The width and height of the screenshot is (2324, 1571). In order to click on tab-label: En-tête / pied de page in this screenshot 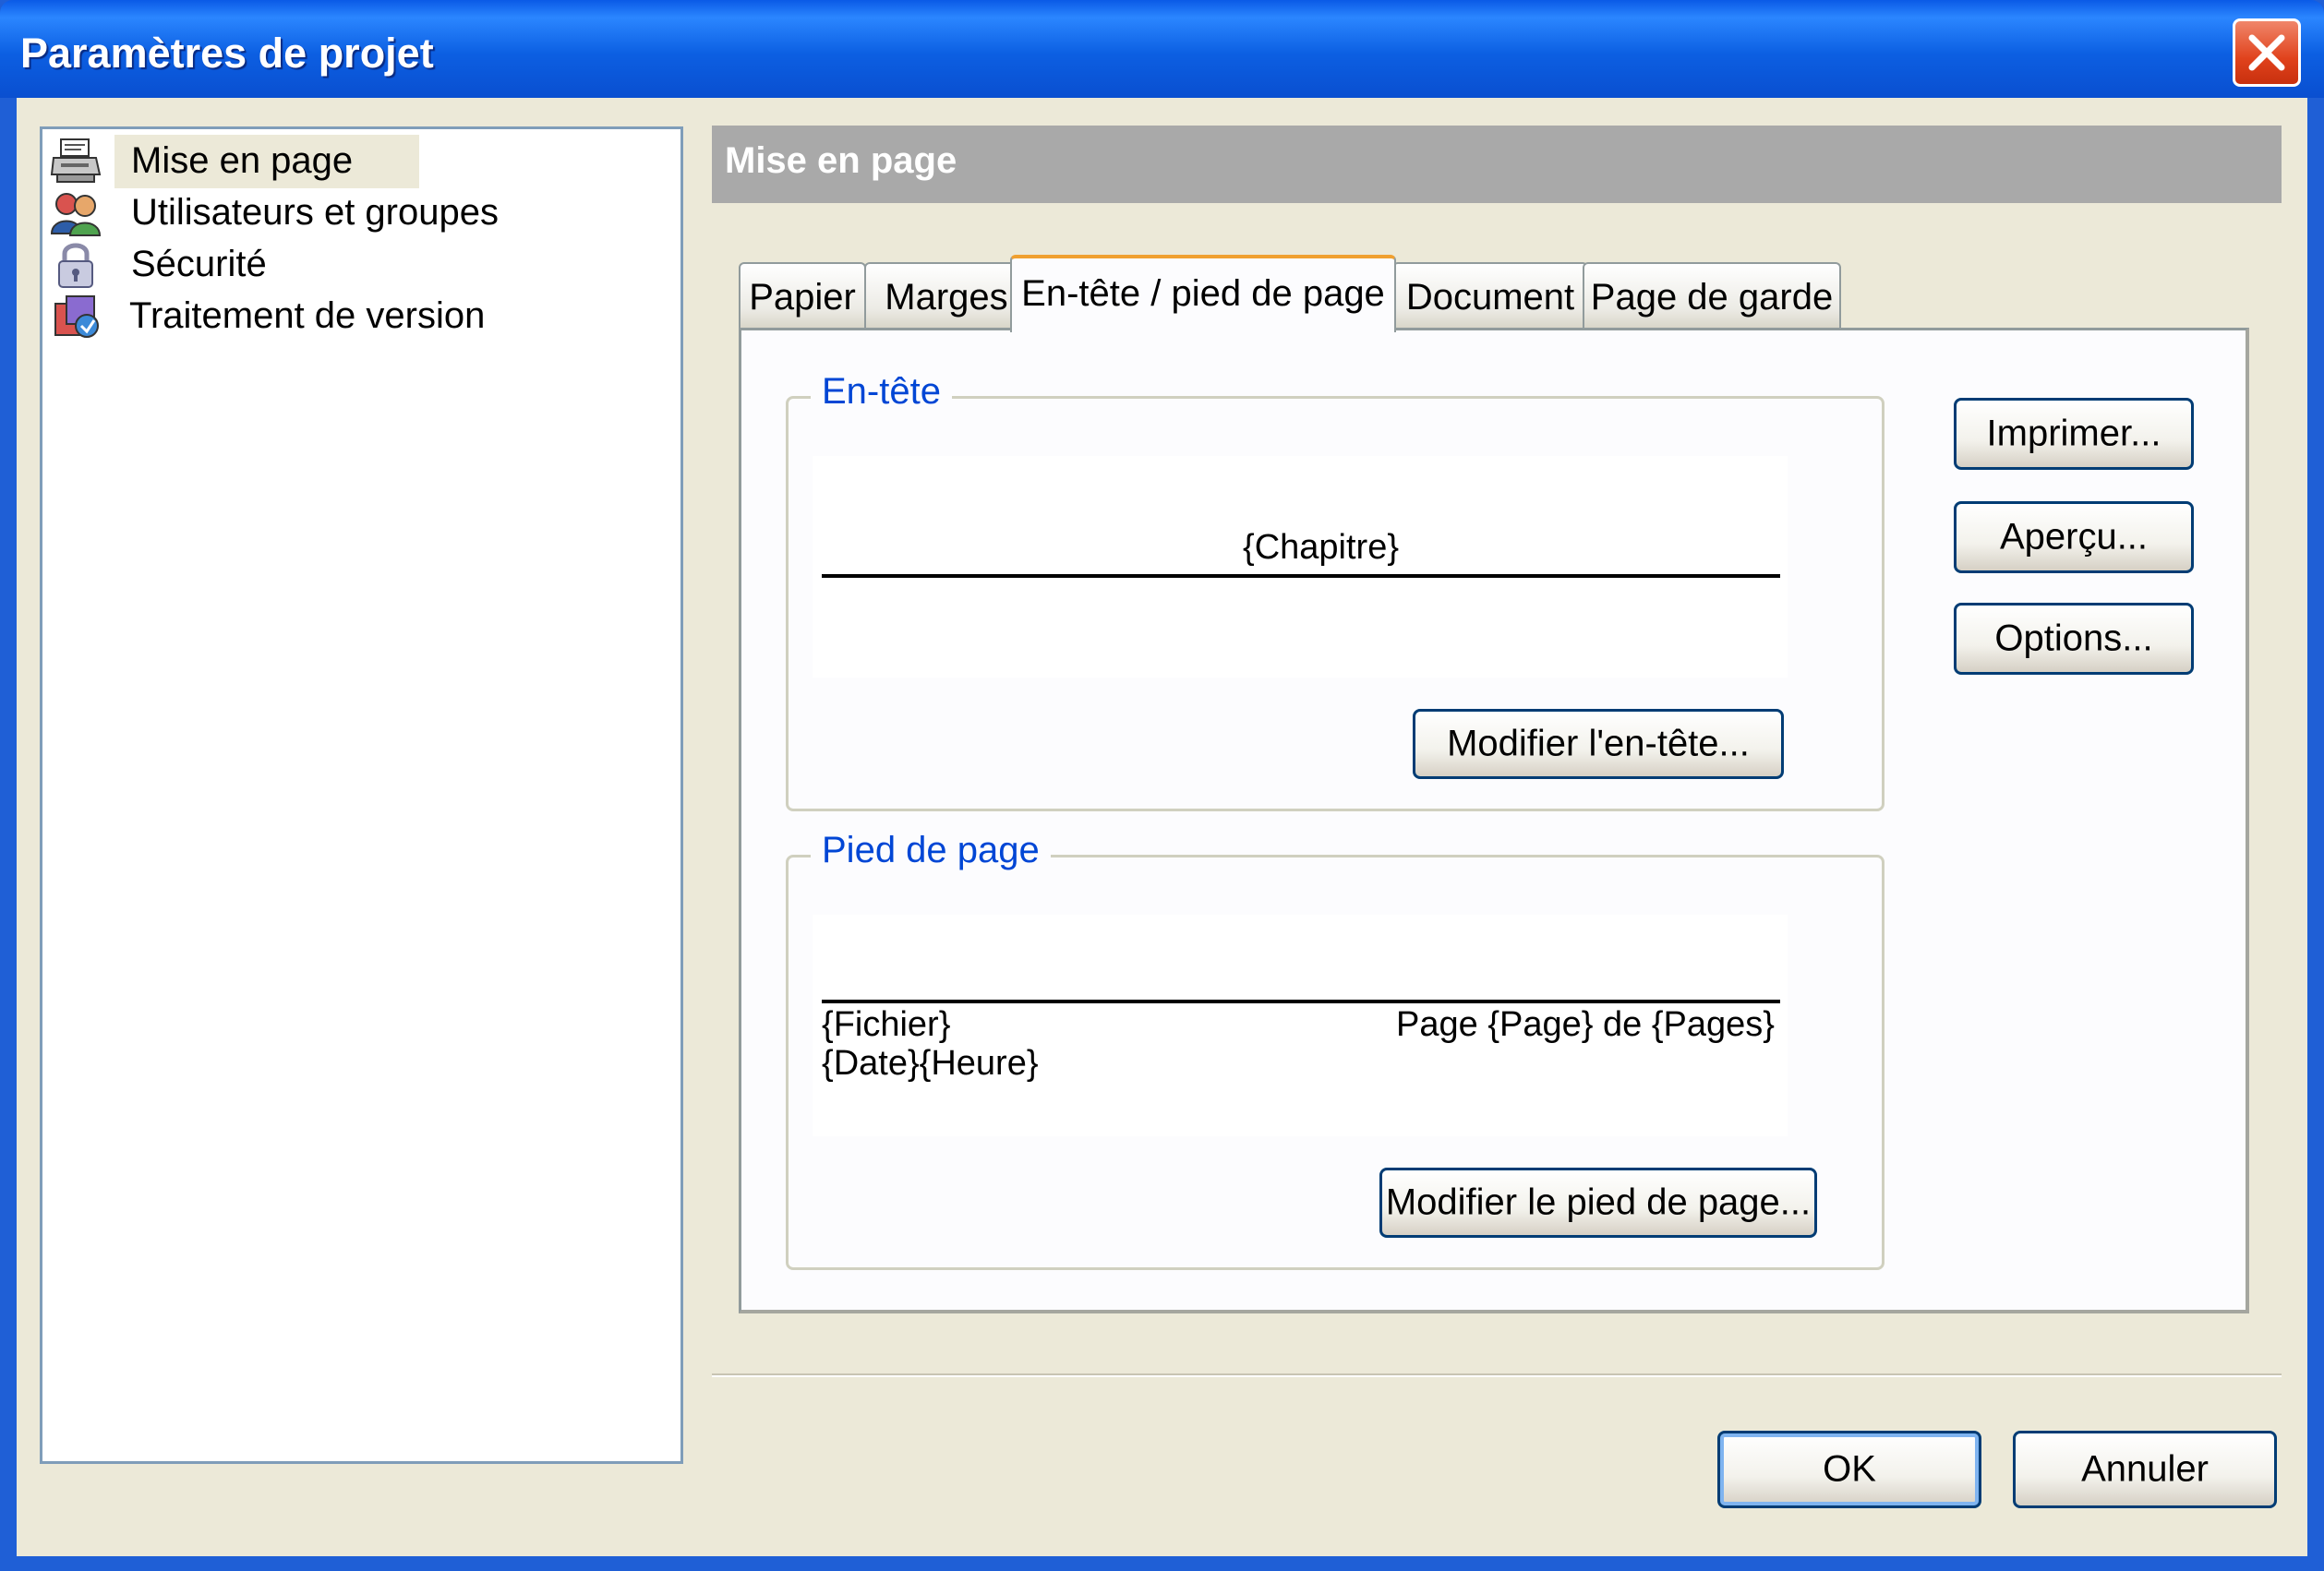, I will do `click(1203, 293)`.